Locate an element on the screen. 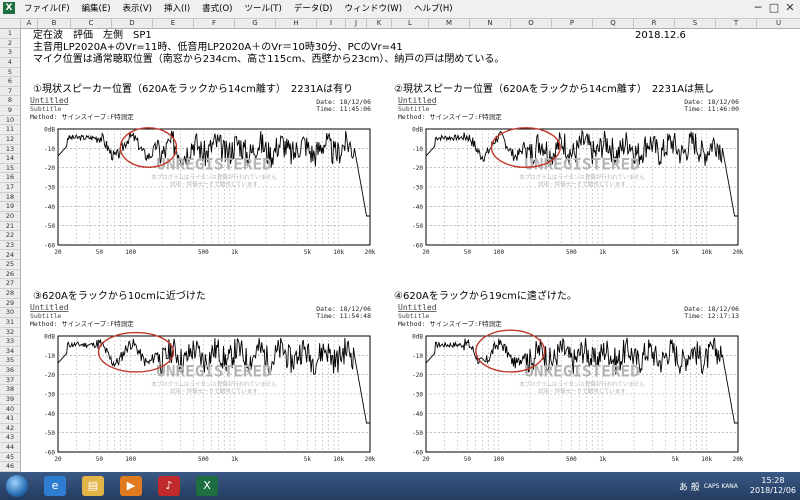 The width and height of the screenshot is (800, 500). plot-x-tick-label: 10k is located at coordinates (338, 459).